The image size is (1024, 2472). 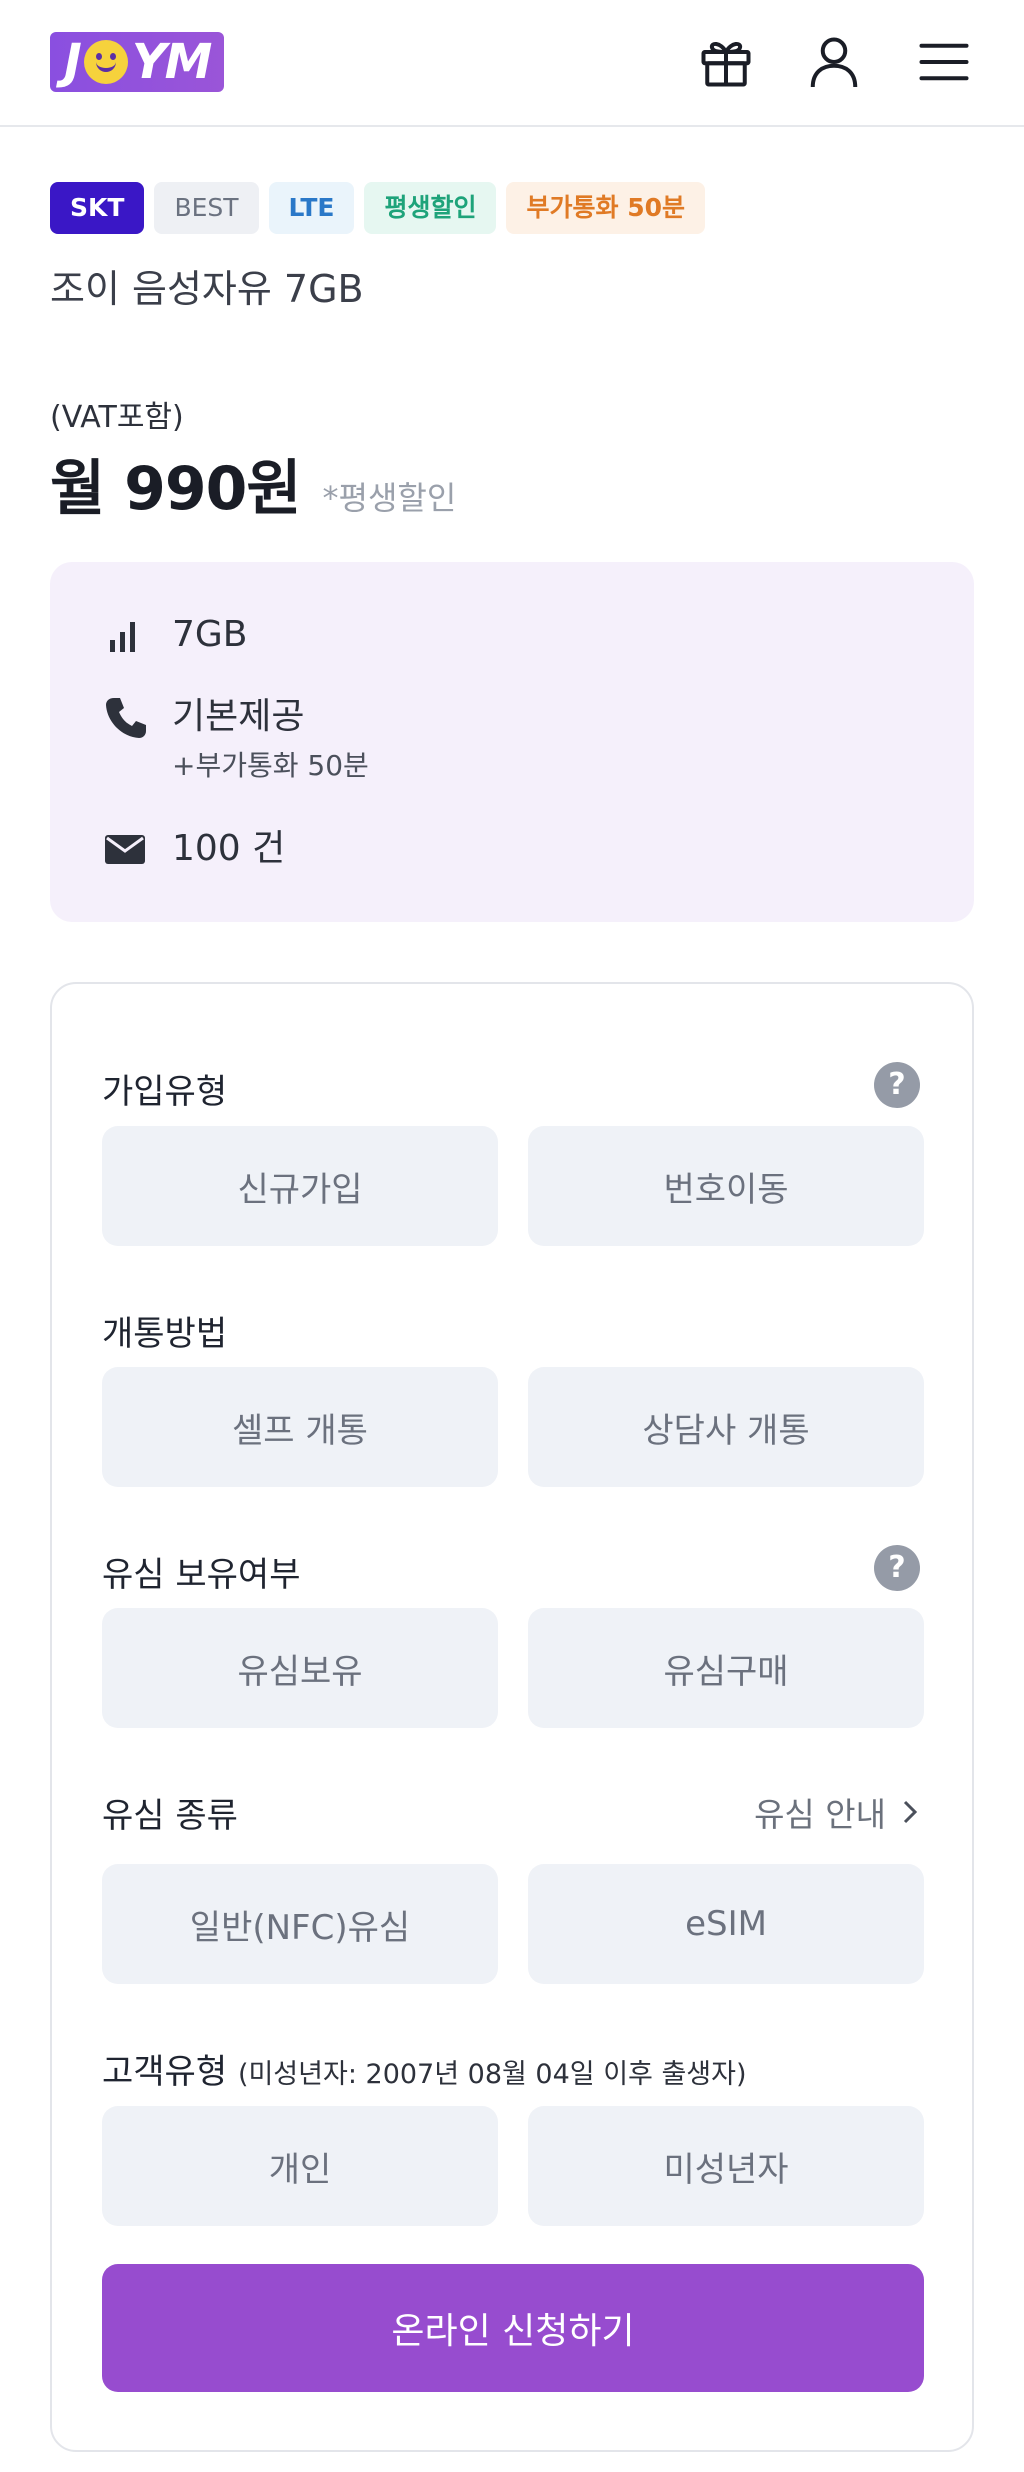 What do you see at coordinates (910, 1812) in the screenshot?
I see `chevron-right-icon` at bounding box center [910, 1812].